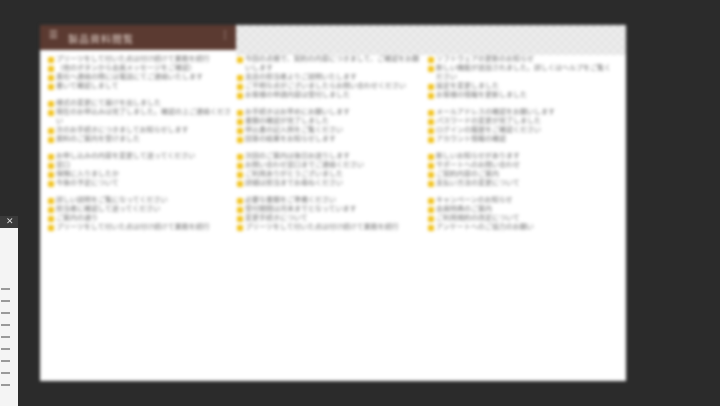 This screenshot has height=406, width=720. Describe the element at coordinates (325, 86) in the screenshot. I see `list-item-text: ご不明な点がございましたらお問い合わせください` at that location.